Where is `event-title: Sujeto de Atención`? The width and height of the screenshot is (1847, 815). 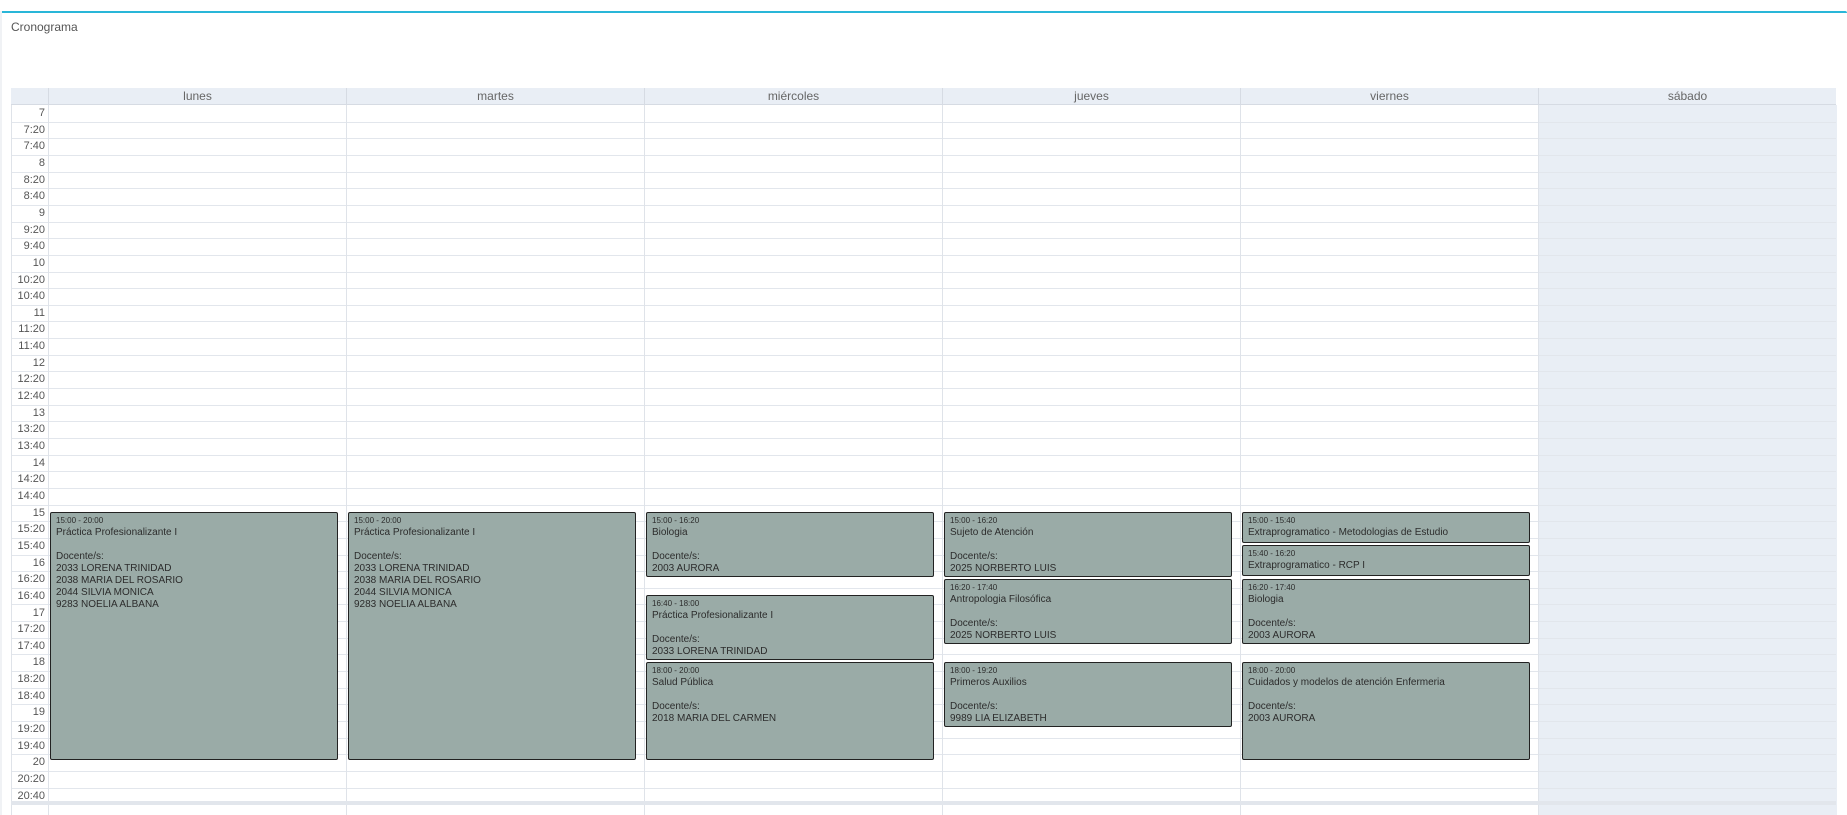
event-title: Sujeto de Atención is located at coordinates (992, 532).